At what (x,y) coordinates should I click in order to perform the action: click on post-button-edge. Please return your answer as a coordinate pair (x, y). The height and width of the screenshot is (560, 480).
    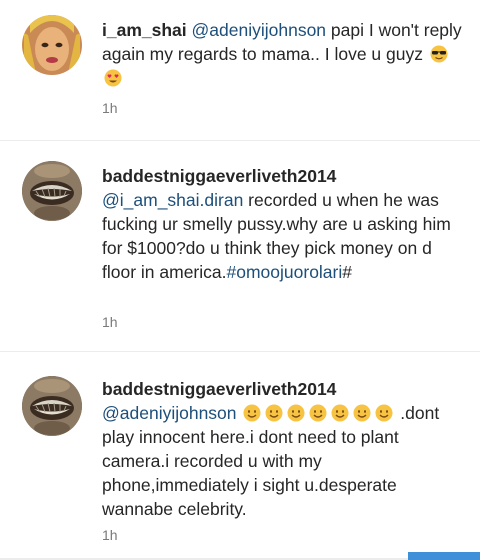
    Looking at the image, I should click on (444, 556).